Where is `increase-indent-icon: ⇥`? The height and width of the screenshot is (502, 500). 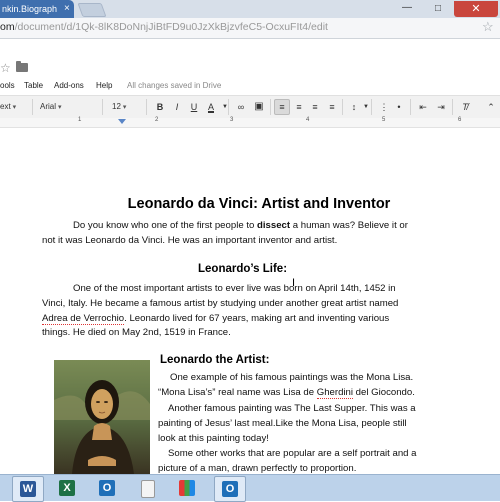 increase-indent-icon: ⇥ is located at coordinates (441, 107).